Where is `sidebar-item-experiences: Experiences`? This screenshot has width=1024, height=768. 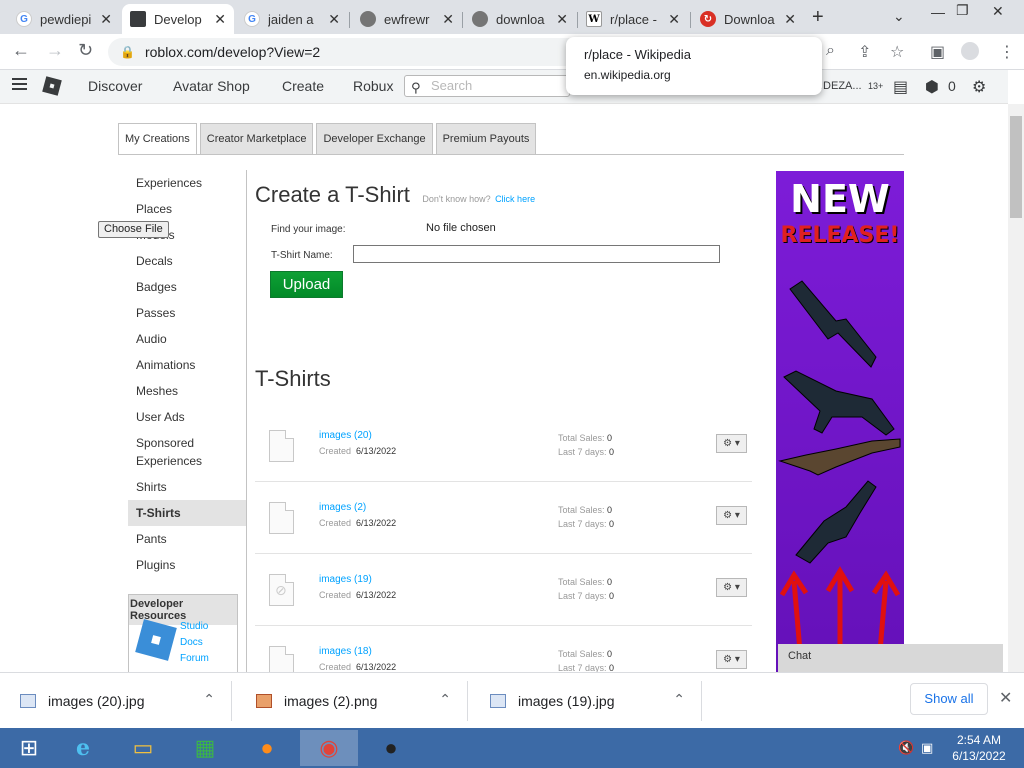
sidebar-item-experiences: Experiences is located at coordinates (187, 183).